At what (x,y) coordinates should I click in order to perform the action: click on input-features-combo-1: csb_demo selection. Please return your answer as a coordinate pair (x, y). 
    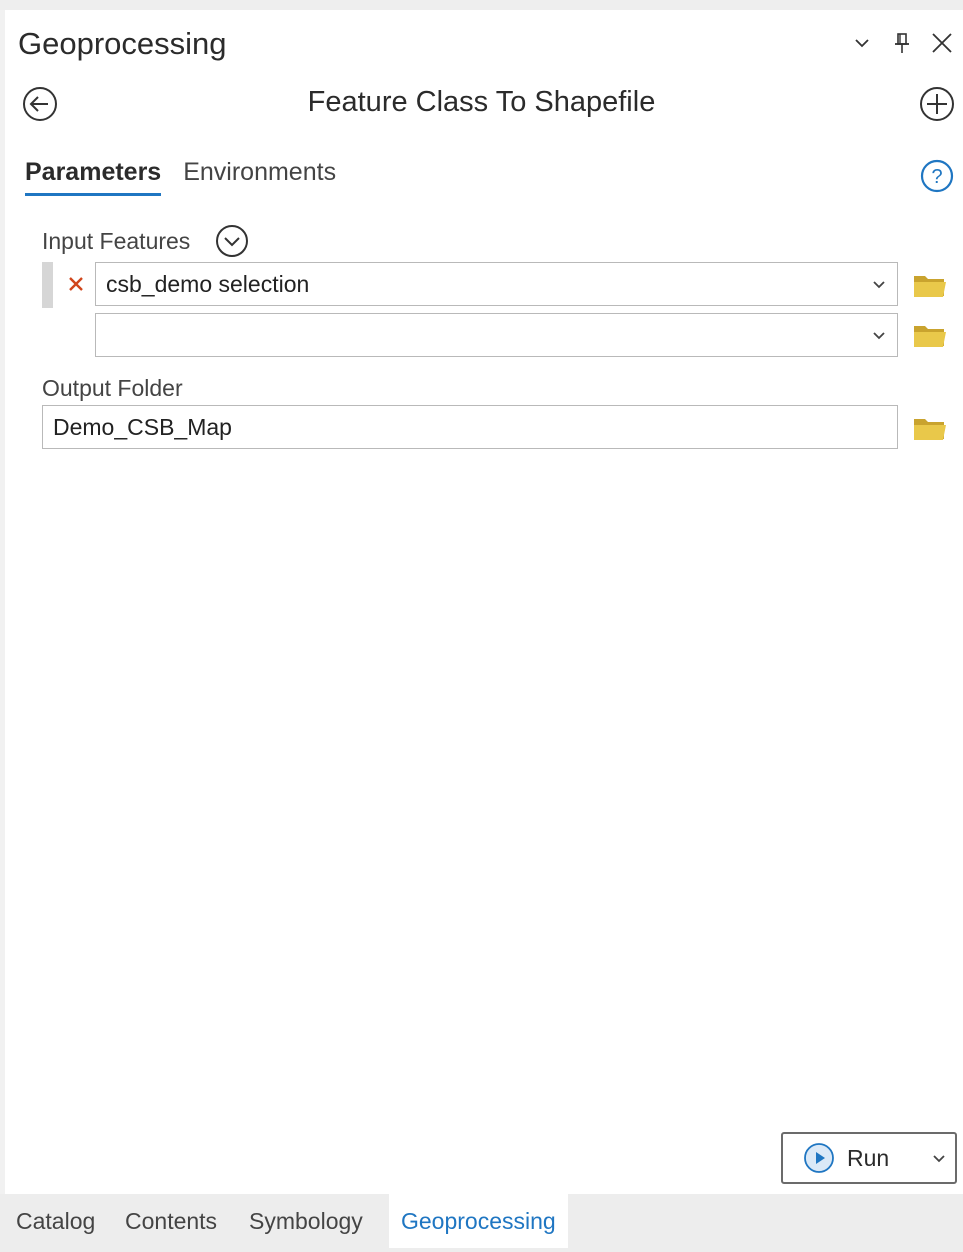
    Looking at the image, I should click on (496, 284).